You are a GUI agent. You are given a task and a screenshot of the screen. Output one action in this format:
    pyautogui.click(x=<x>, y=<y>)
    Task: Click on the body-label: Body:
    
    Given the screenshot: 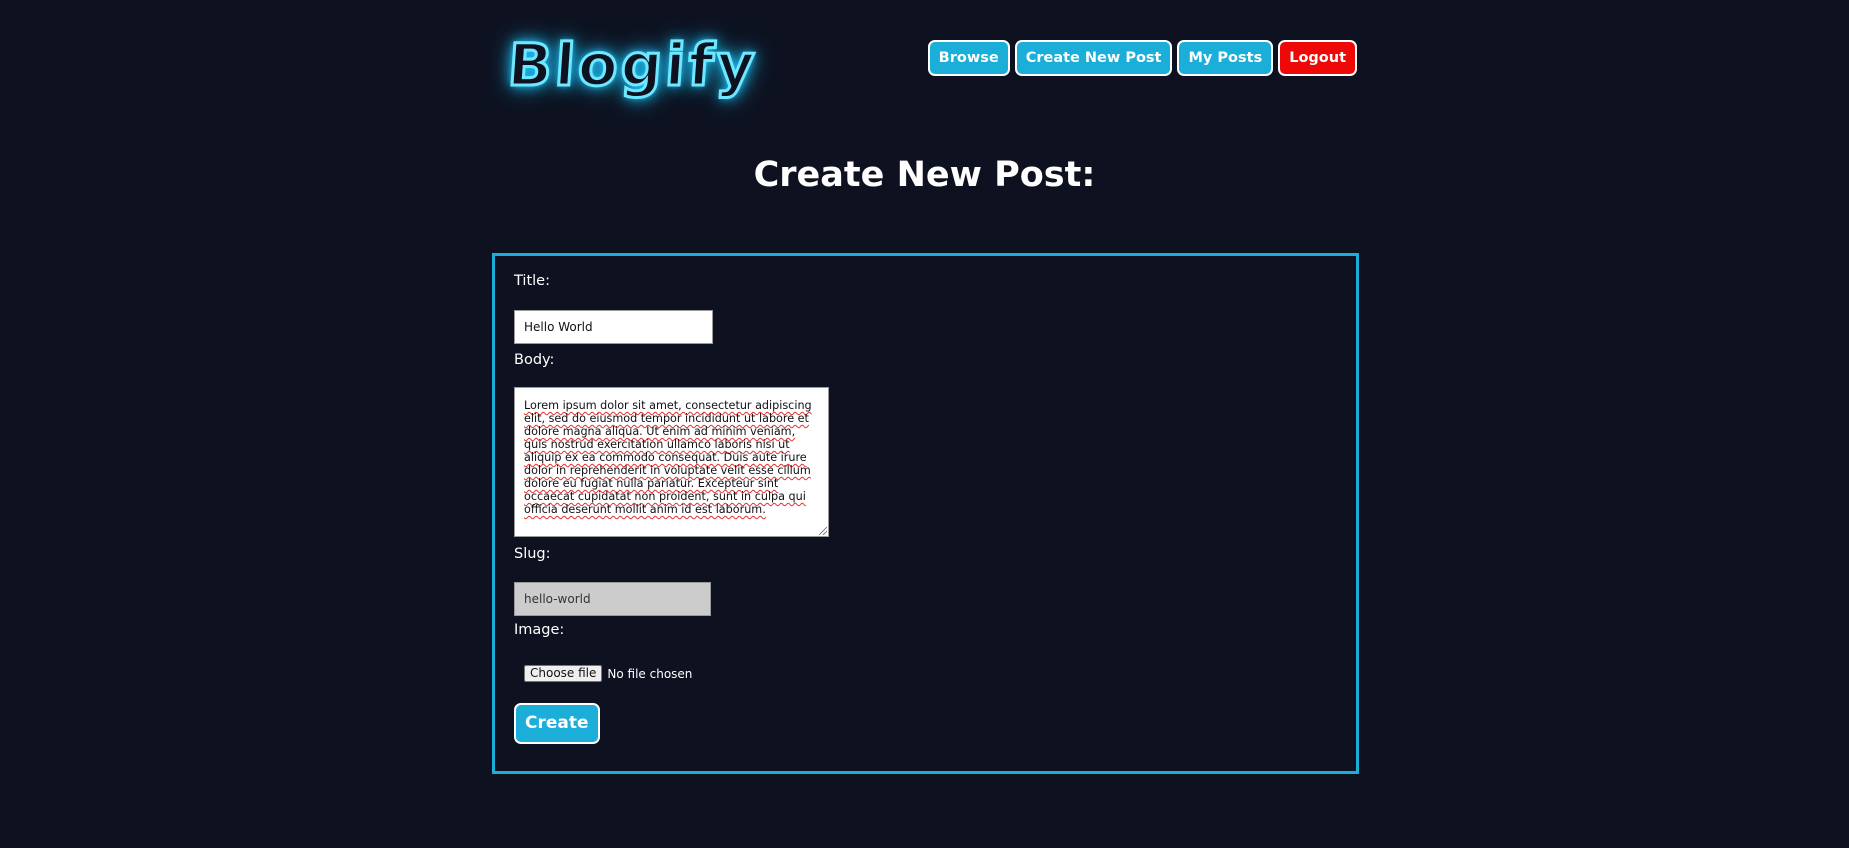 What is the action you would take?
    pyautogui.click(x=534, y=360)
    